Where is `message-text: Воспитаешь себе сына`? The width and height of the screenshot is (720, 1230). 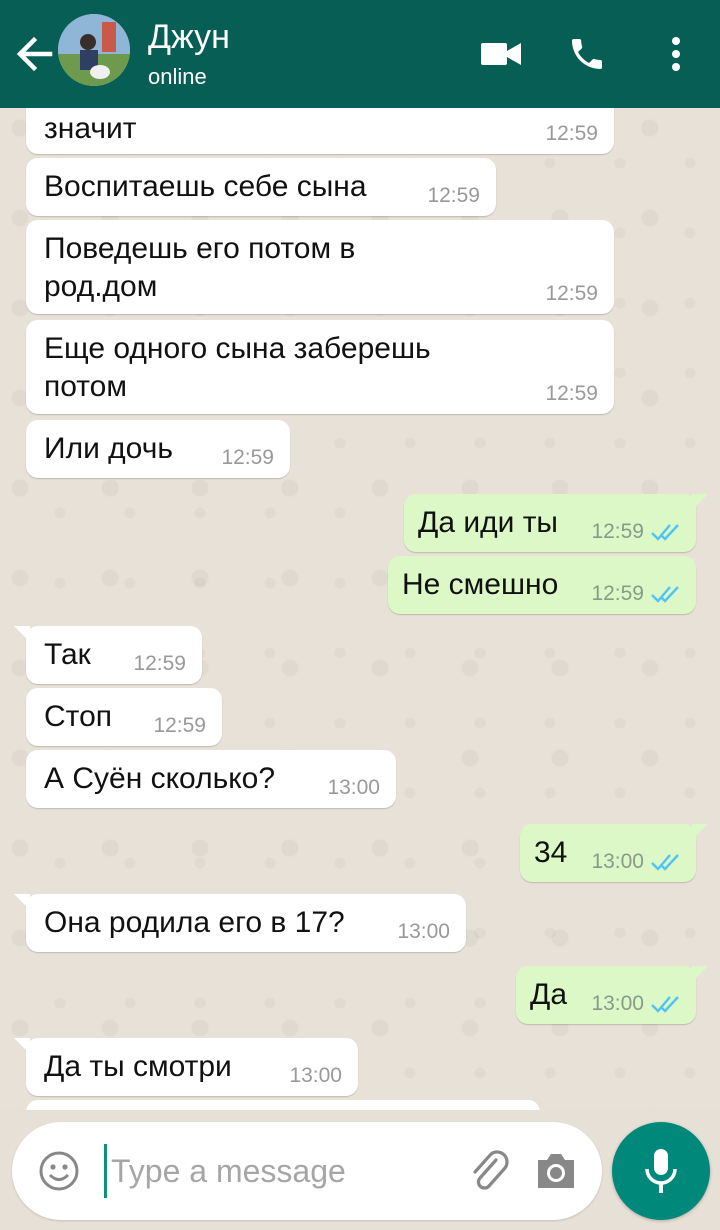
message-text: Воспитаешь себе сына is located at coordinates (205, 186).